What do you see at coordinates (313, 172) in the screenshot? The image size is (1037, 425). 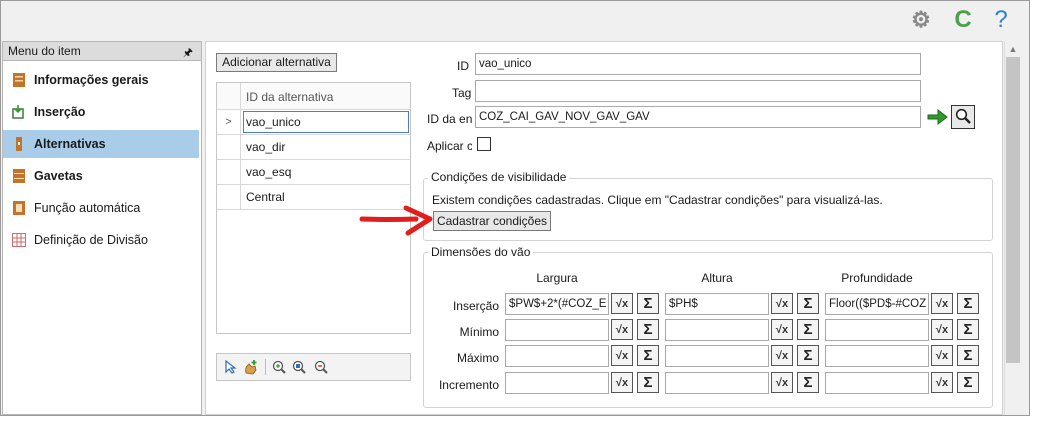 I see `table-row: vao_esq` at bounding box center [313, 172].